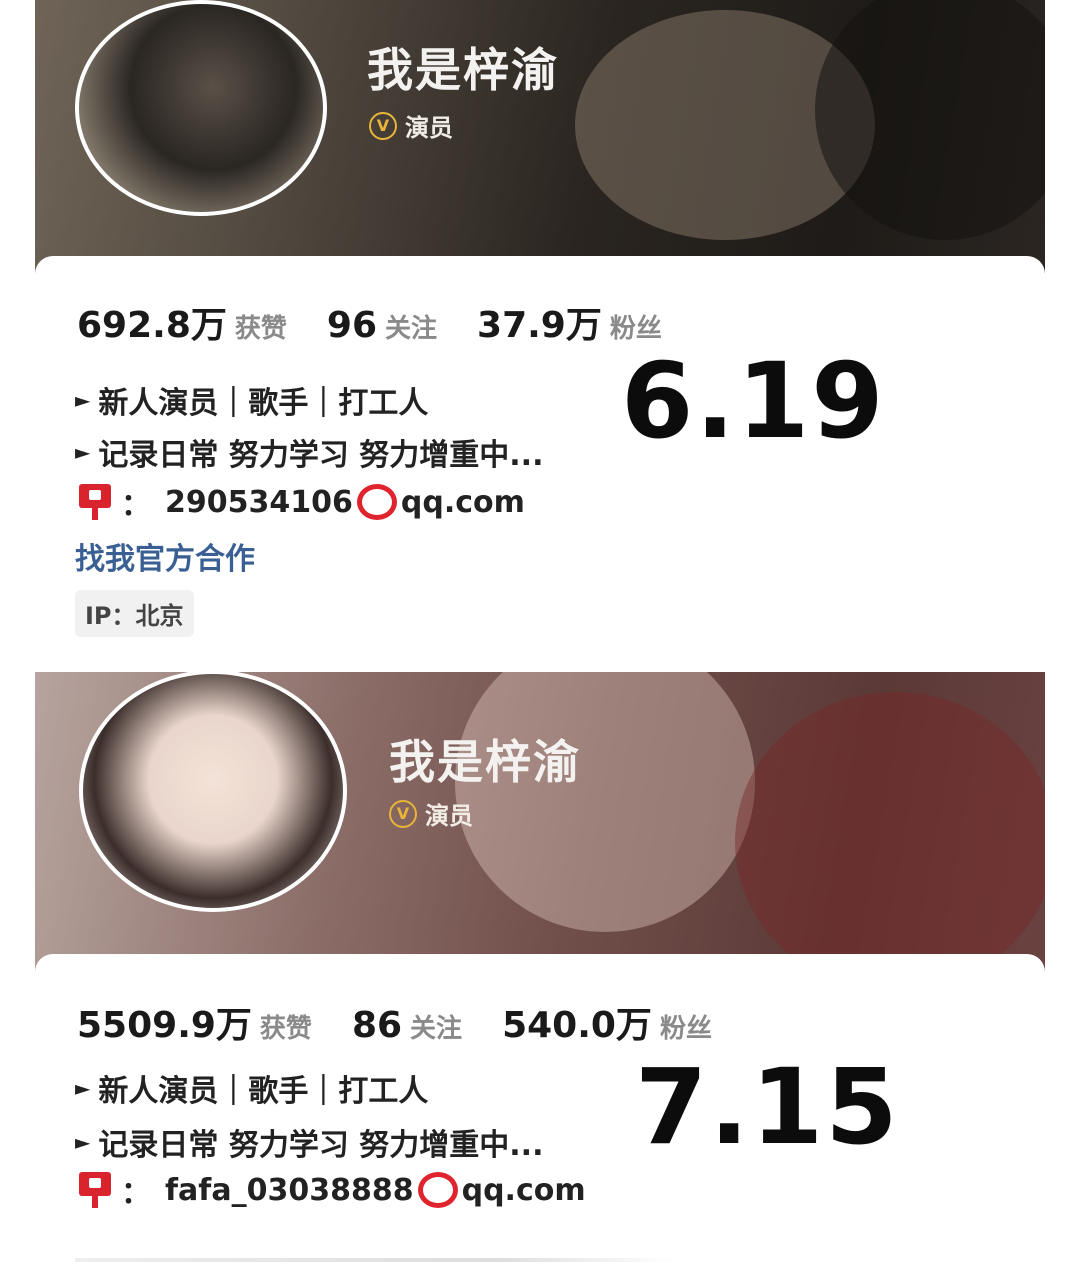 The height and width of the screenshot is (1283, 1080). I want to click on stat-likes: 5509.9万 获赞, so click(194, 1022).